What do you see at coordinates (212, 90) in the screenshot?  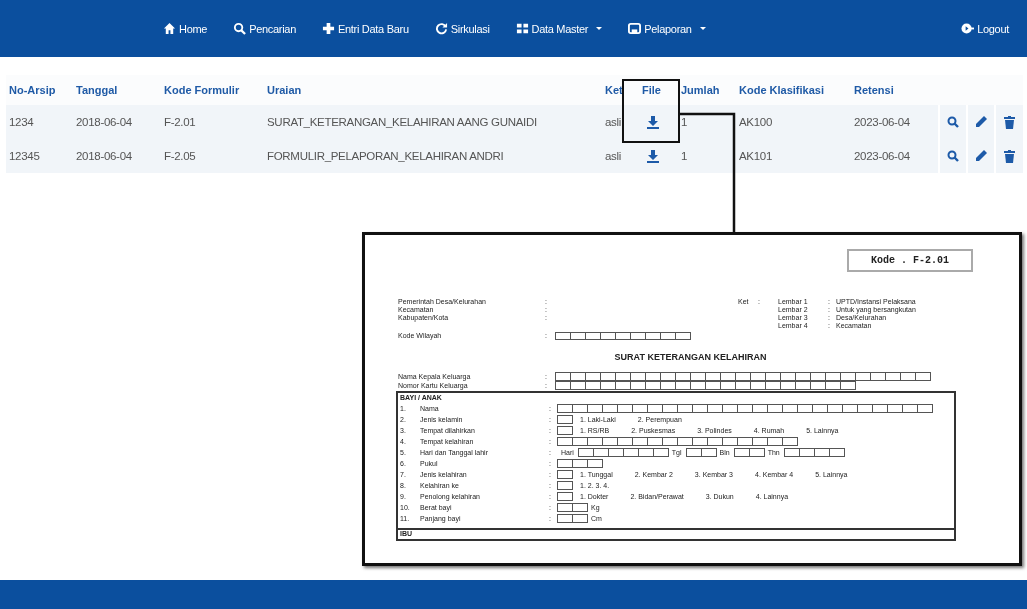 I see `column-header: Kode Formulir` at bounding box center [212, 90].